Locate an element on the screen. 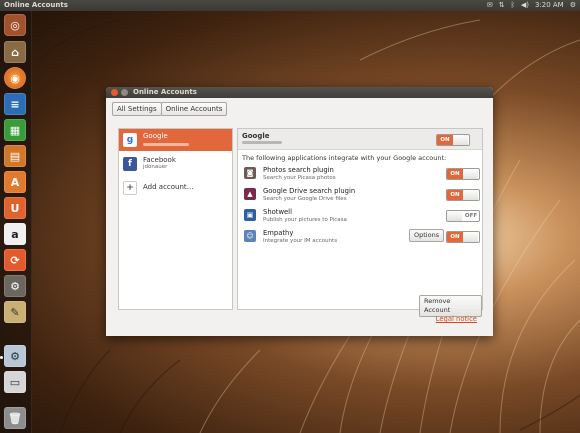 The height and width of the screenshot is (433, 580). text-editor-icon: ✎ is located at coordinates (15, 312).